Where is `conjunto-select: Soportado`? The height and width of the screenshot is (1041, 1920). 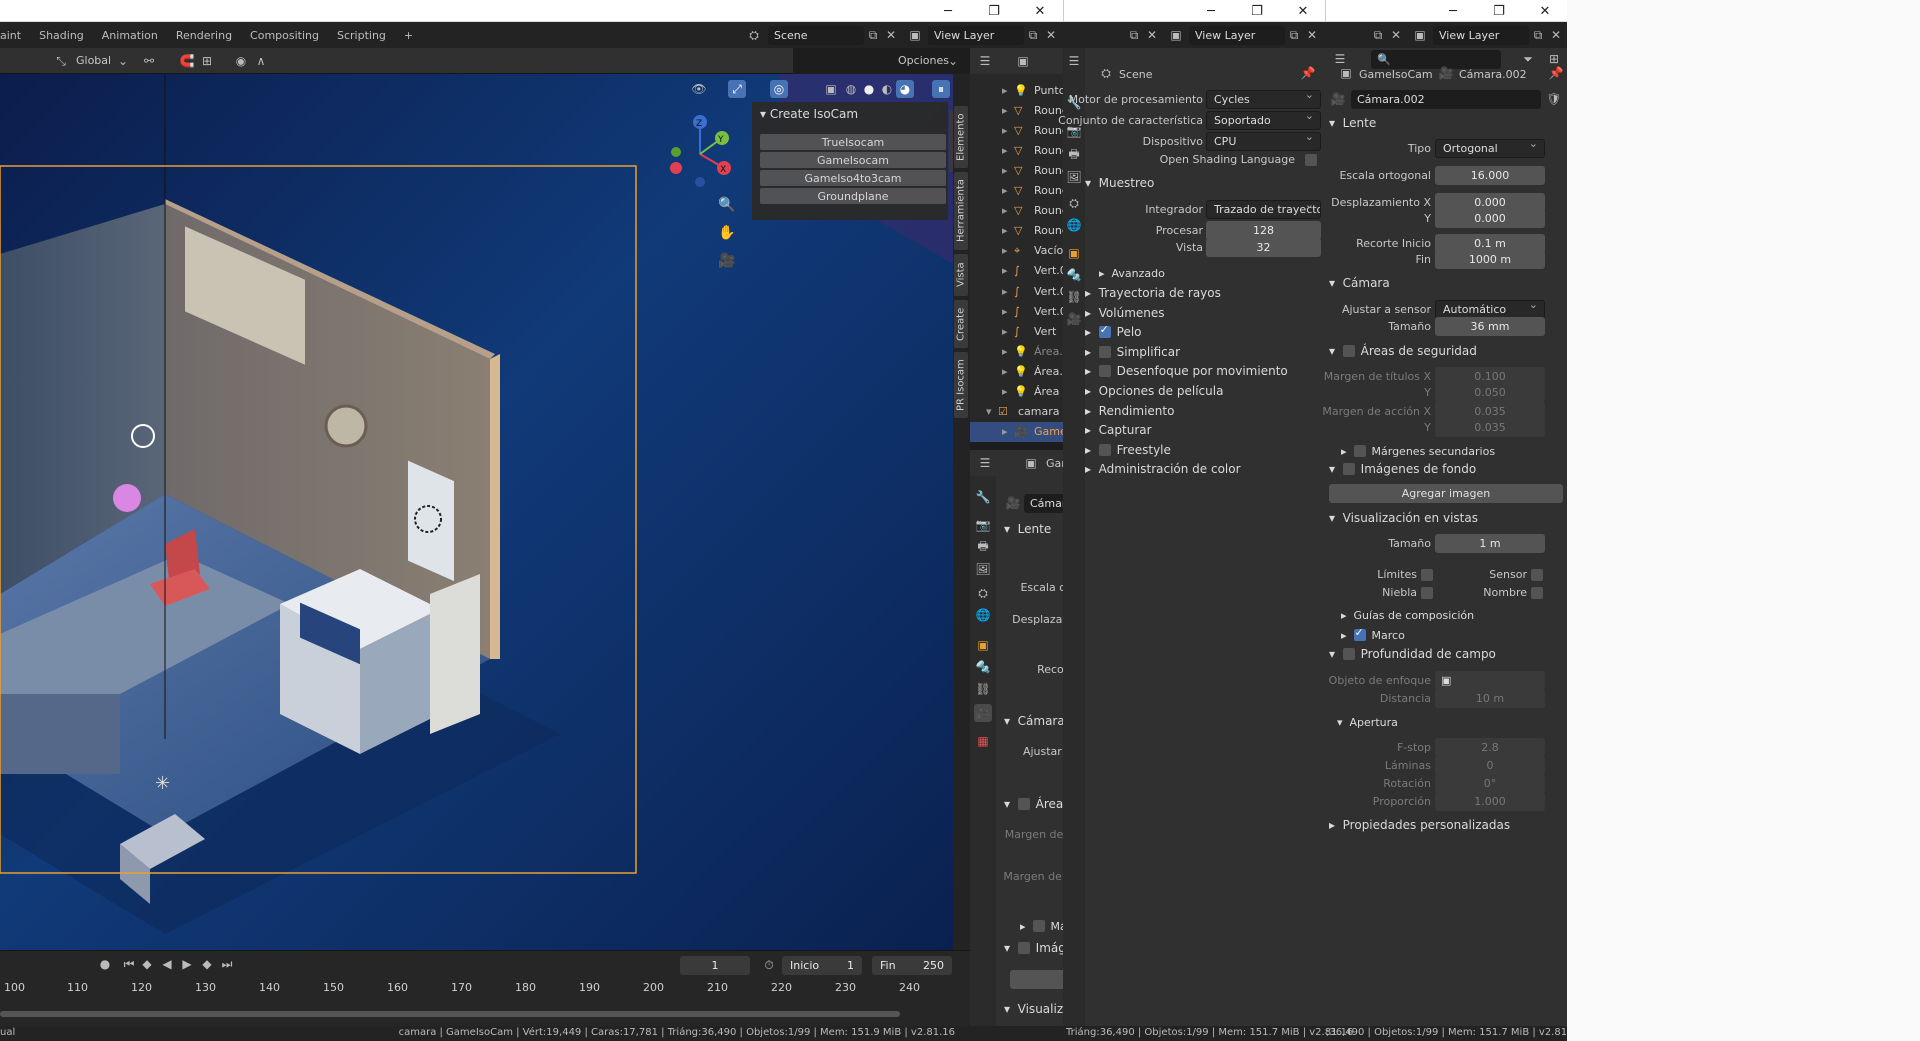 conjunto-select: Soportado is located at coordinates (1263, 120).